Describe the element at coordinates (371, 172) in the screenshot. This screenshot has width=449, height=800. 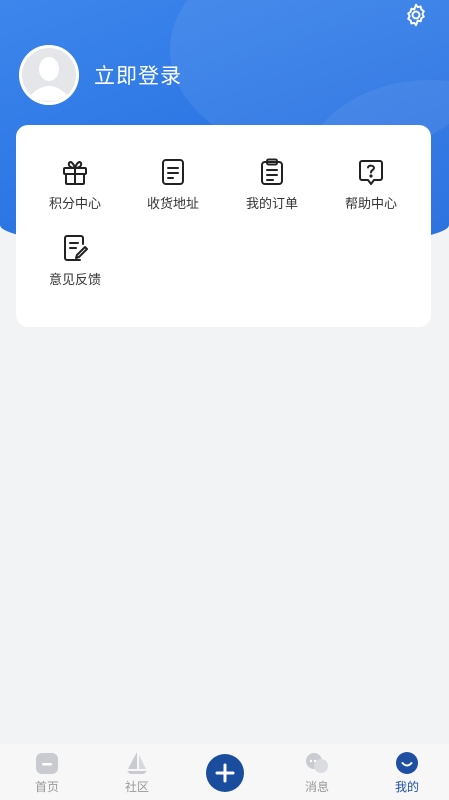
I see `help-bubble-icon` at that location.